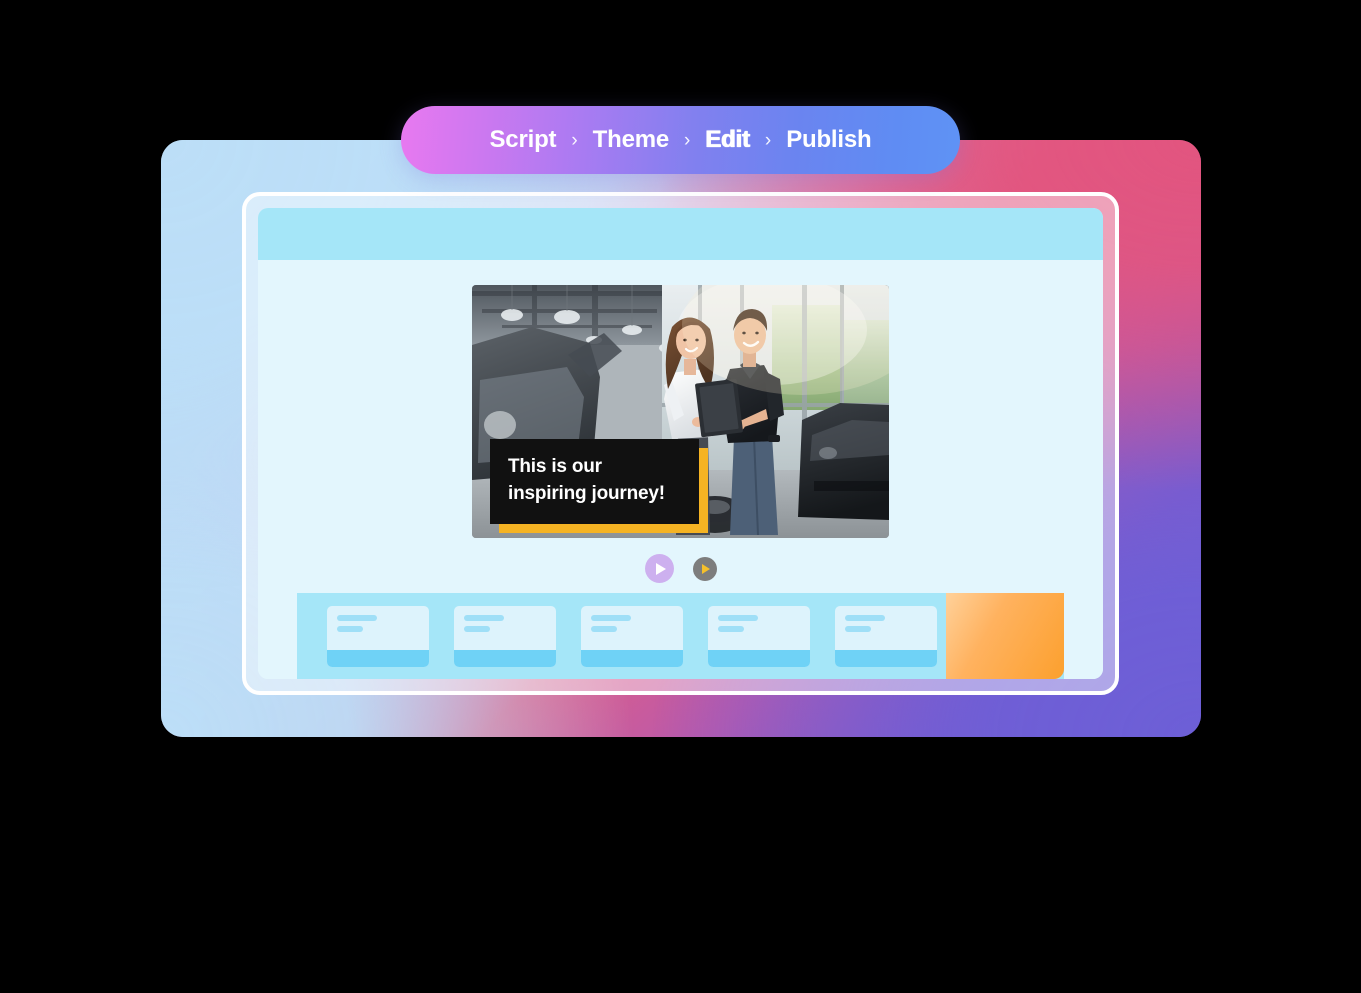  Describe the element at coordinates (586, 494) in the screenshot. I see `caption-line-2: inspiring journey!` at that location.